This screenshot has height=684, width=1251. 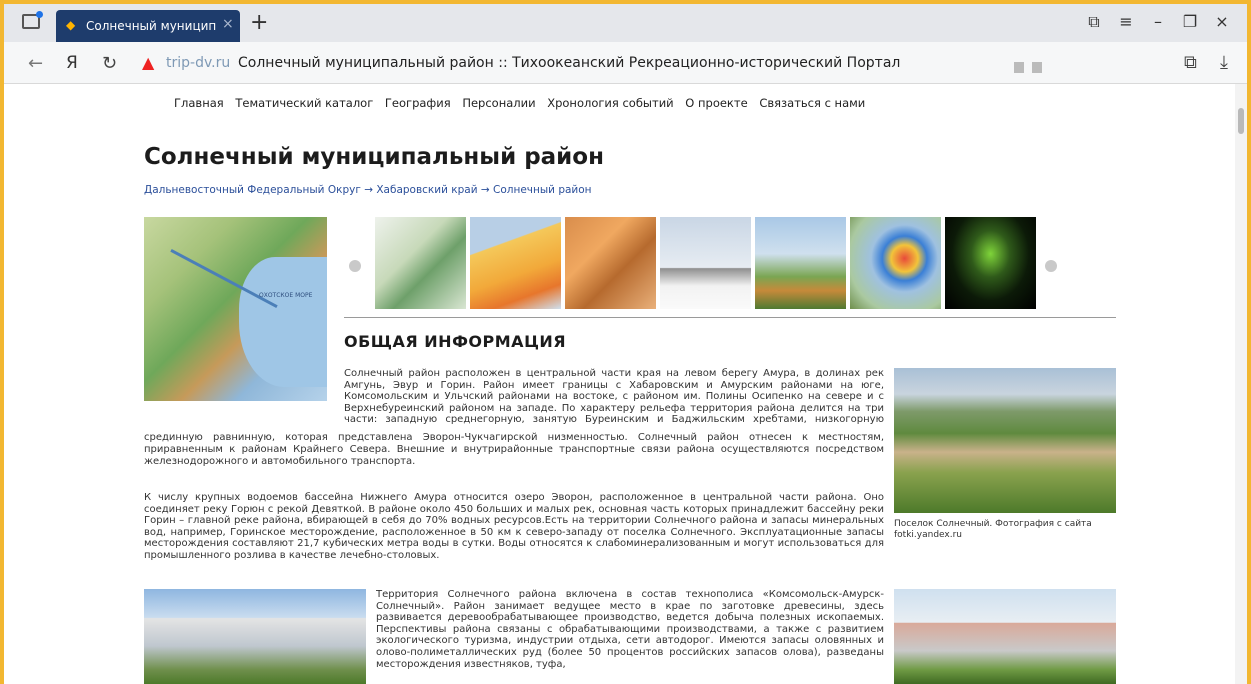 I want to click on browser-tab: ◆ Солнечный муниципаль ×, so click(x=148, y=26).